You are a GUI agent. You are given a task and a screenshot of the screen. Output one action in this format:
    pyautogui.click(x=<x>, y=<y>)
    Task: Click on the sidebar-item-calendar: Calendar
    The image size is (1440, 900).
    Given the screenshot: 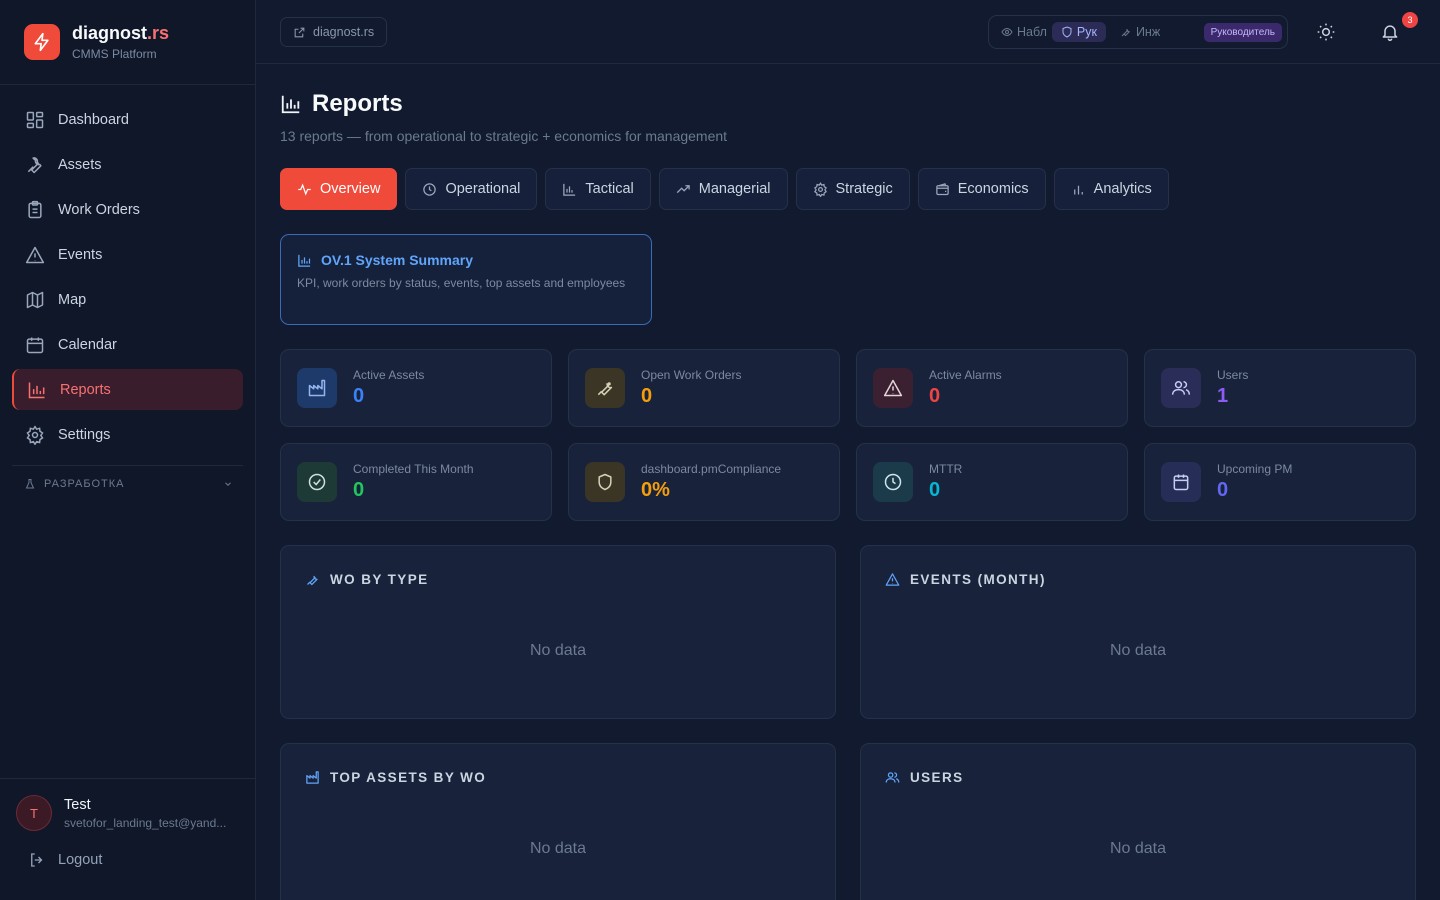 What is the action you would take?
    pyautogui.click(x=127, y=344)
    